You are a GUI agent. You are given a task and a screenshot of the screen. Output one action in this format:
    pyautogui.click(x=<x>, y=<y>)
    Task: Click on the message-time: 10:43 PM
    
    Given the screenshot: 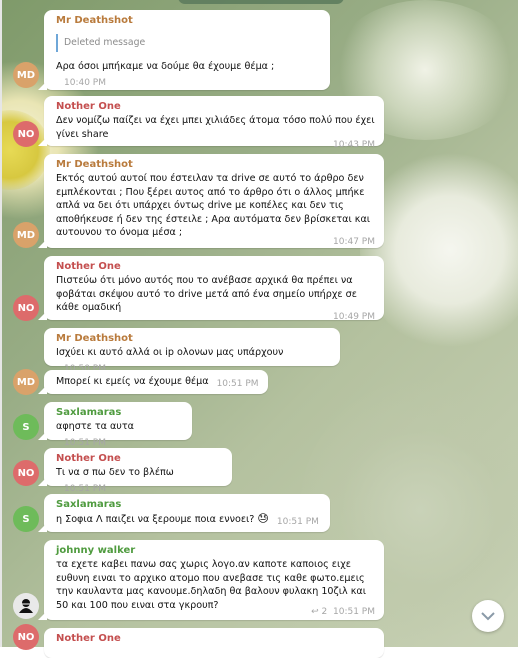 What is the action you would take?
    pyautogui.click(x=354, y=145)
    